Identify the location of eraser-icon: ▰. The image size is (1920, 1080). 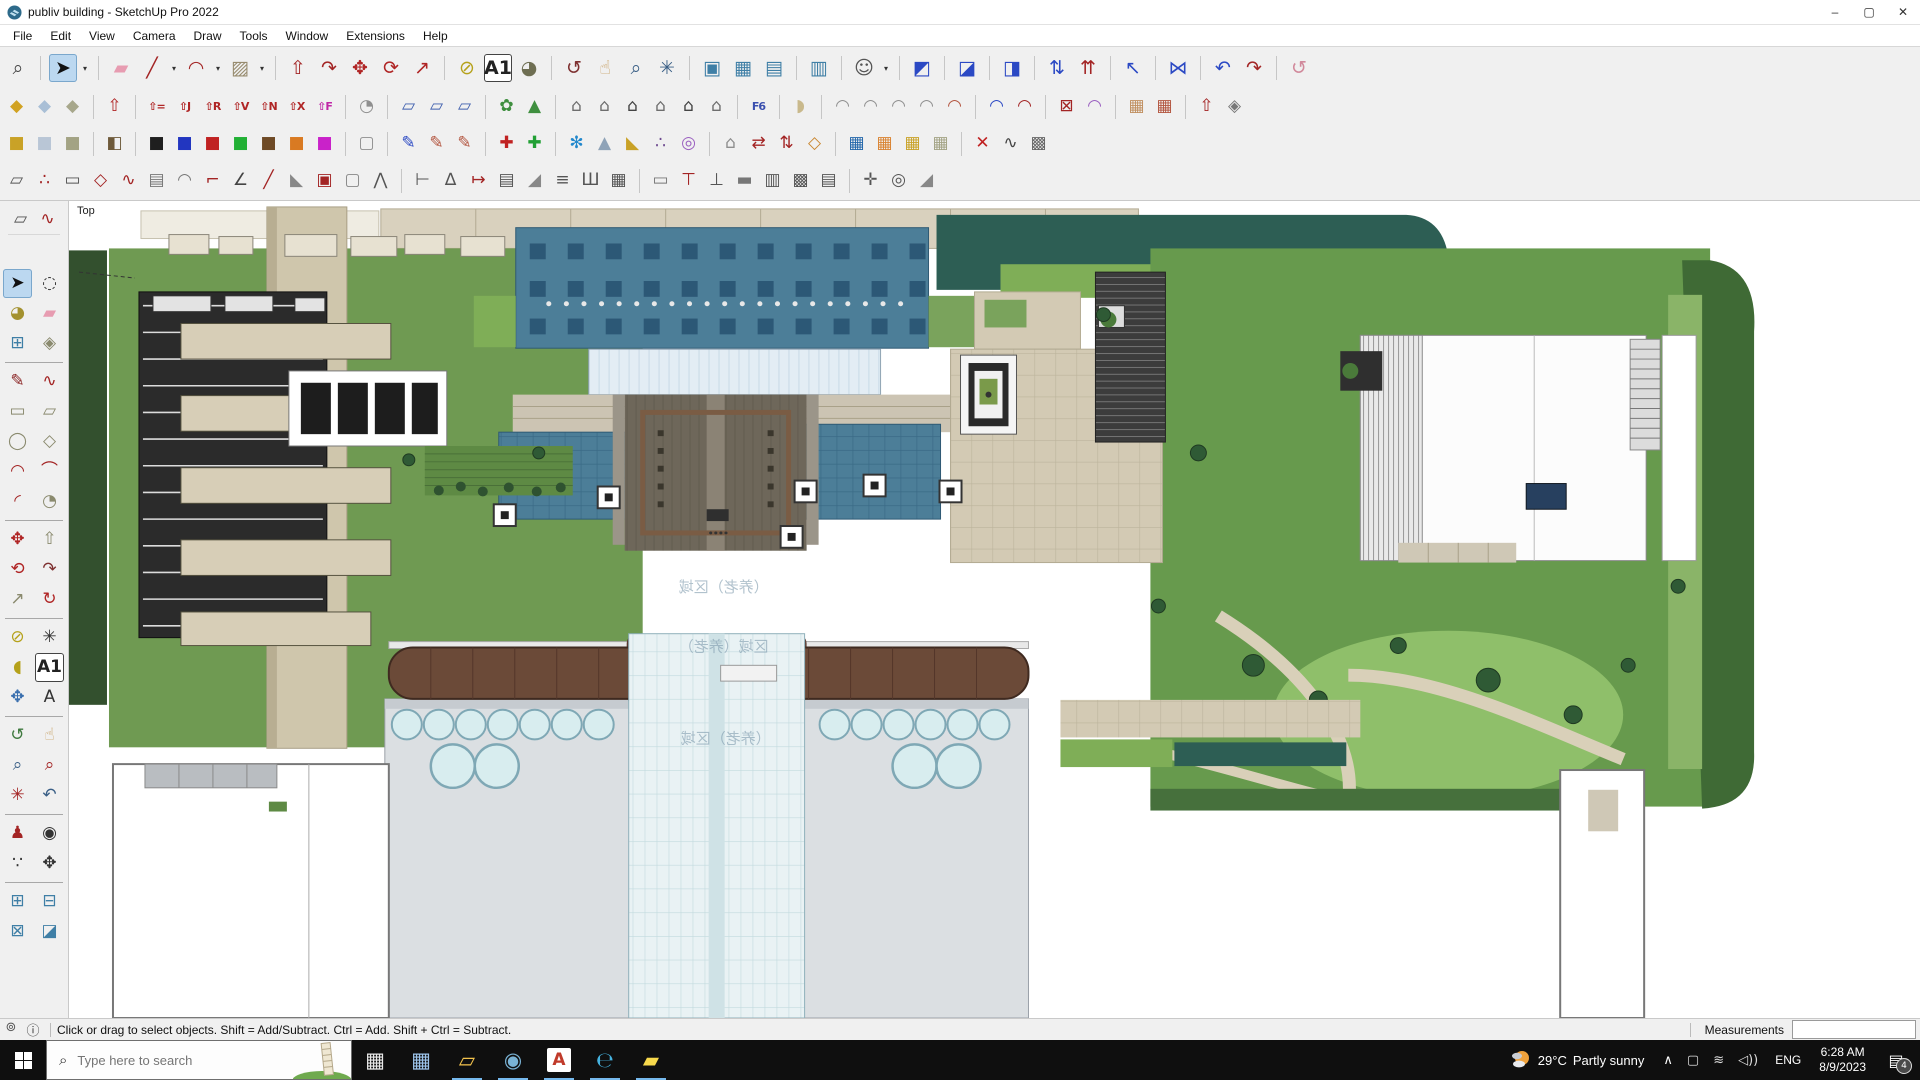
(49, 313).